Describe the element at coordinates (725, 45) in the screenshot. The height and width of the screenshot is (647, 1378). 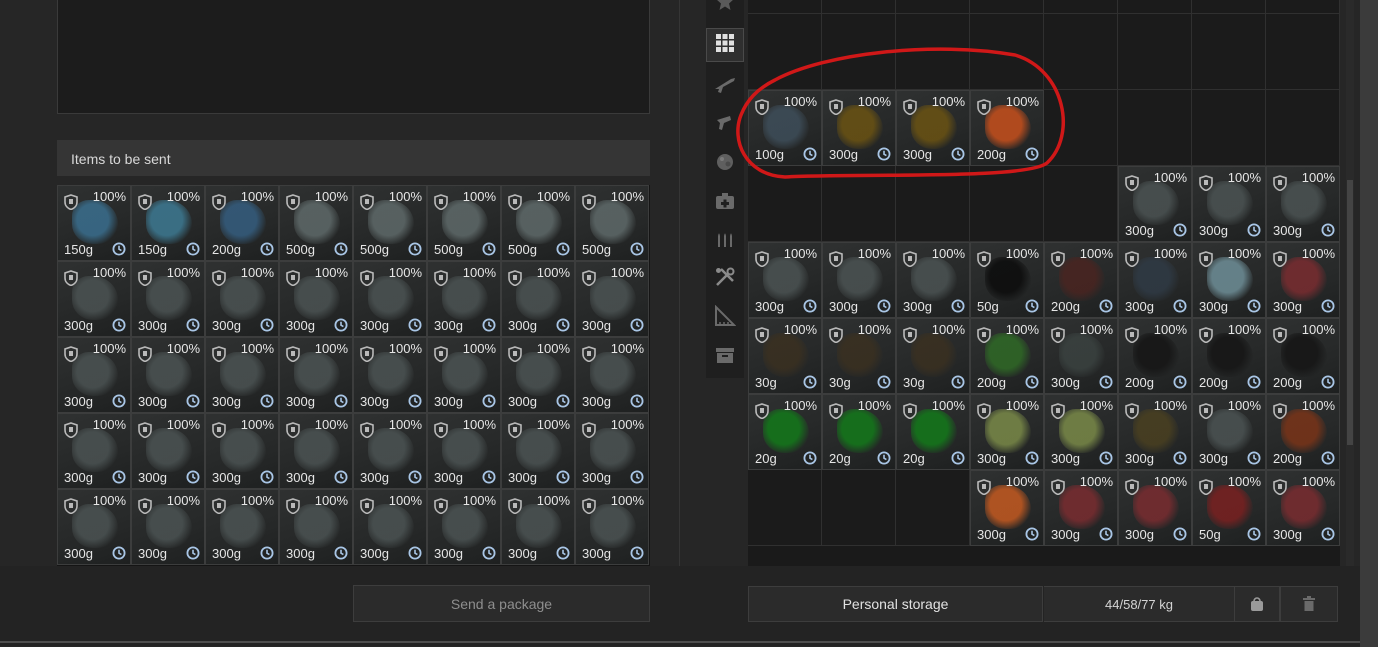
I see `grid-category-button` at that location.